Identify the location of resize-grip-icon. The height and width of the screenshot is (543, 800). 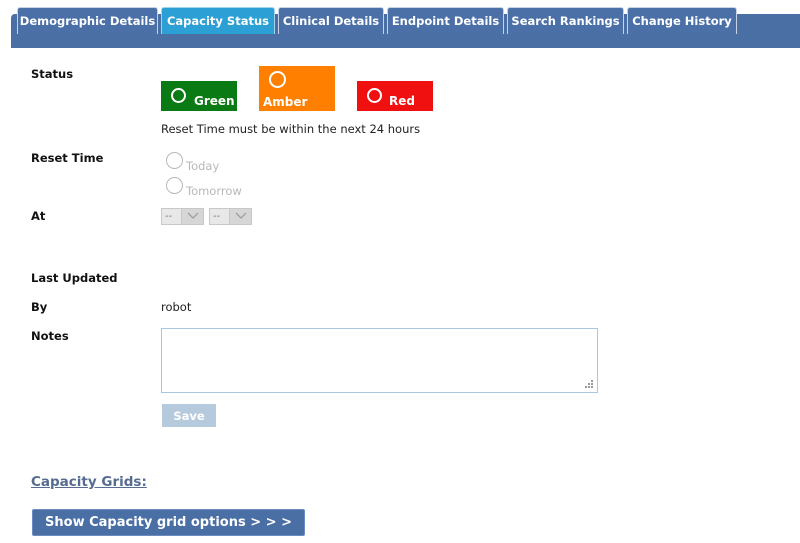
(589, 384).